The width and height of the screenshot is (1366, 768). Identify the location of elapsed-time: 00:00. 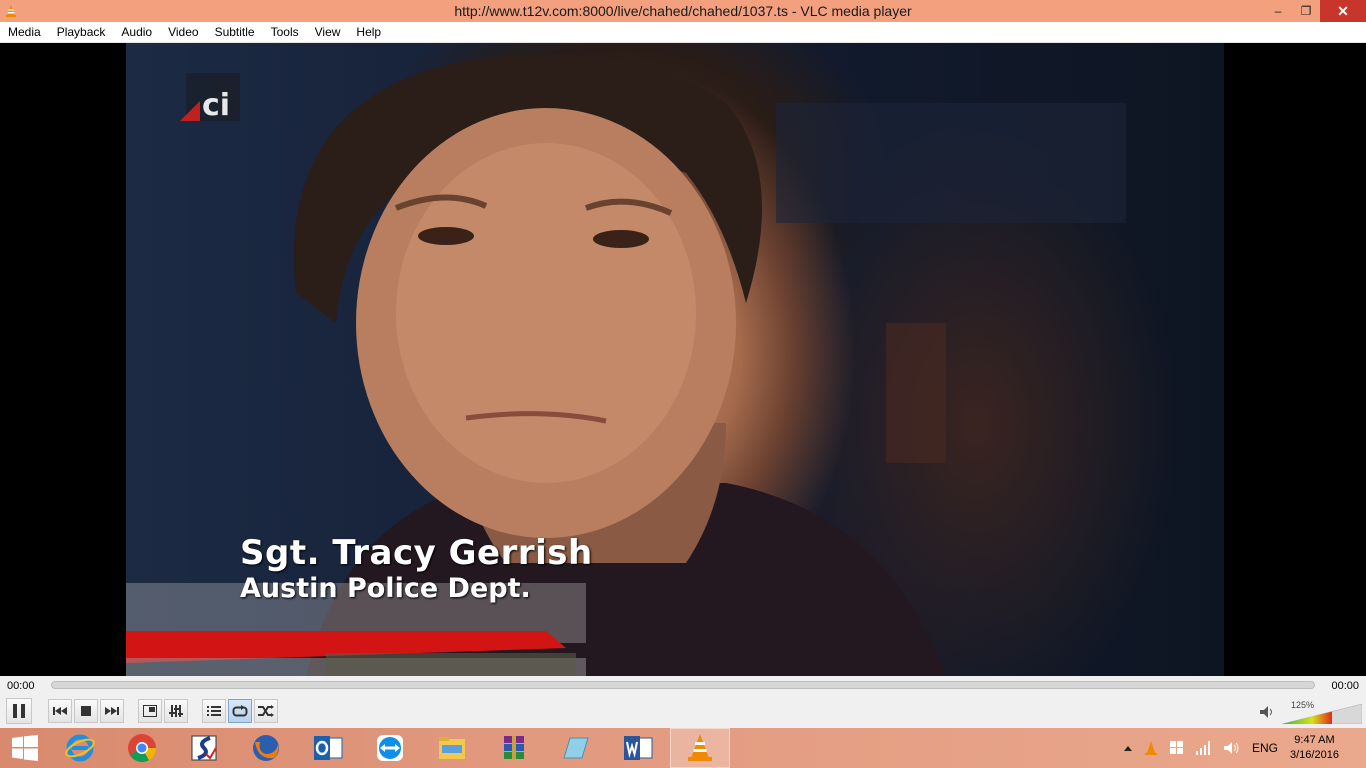
(21, 686).